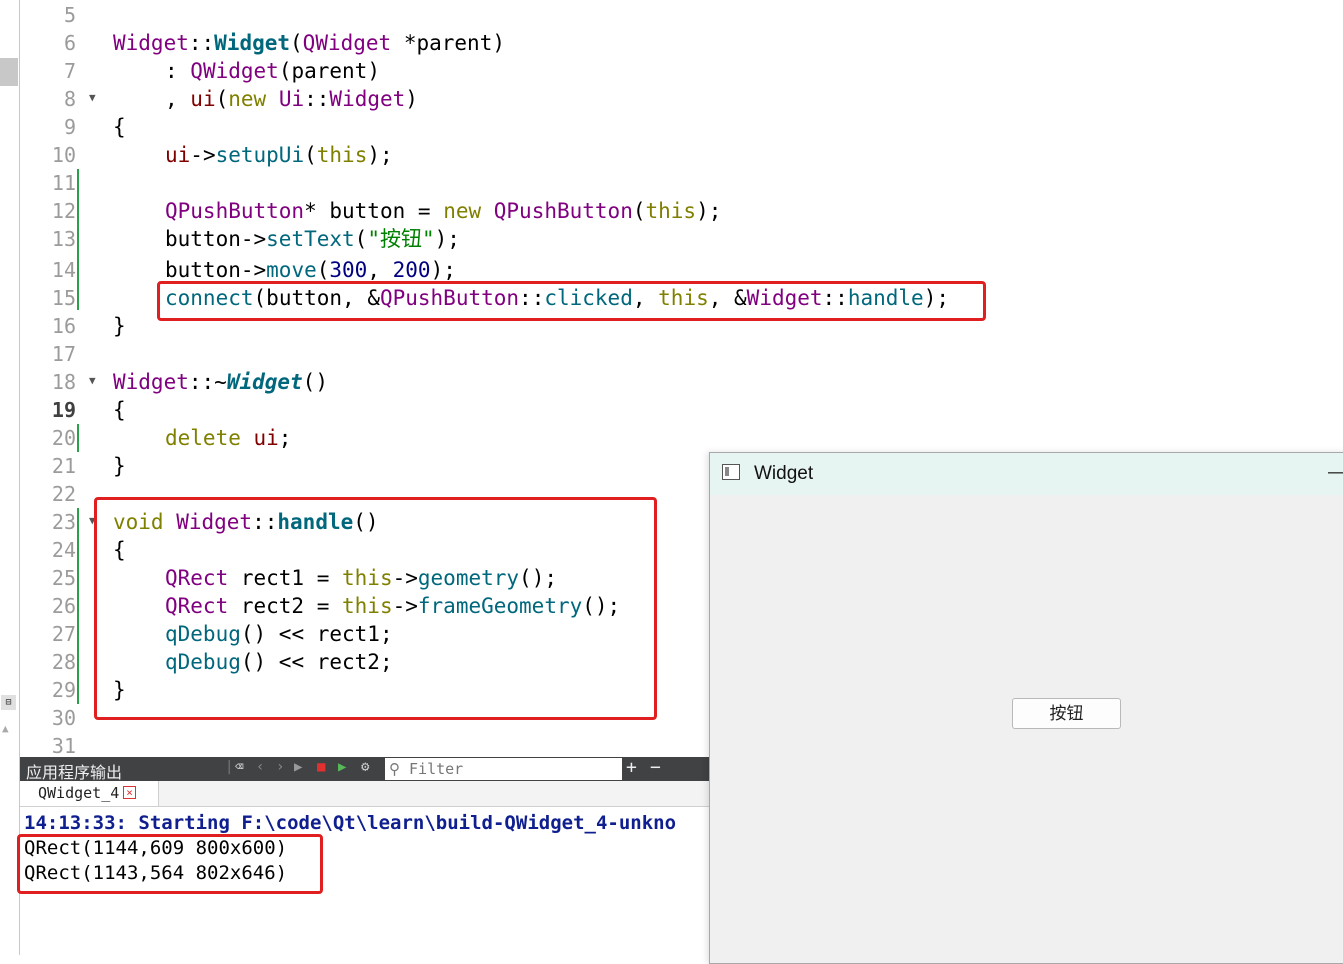 The height and width of the screenshot is (964, 1343). Describe the element at coordinates (63, 354) in the screenshot. I see `line-number: 17` at that location.